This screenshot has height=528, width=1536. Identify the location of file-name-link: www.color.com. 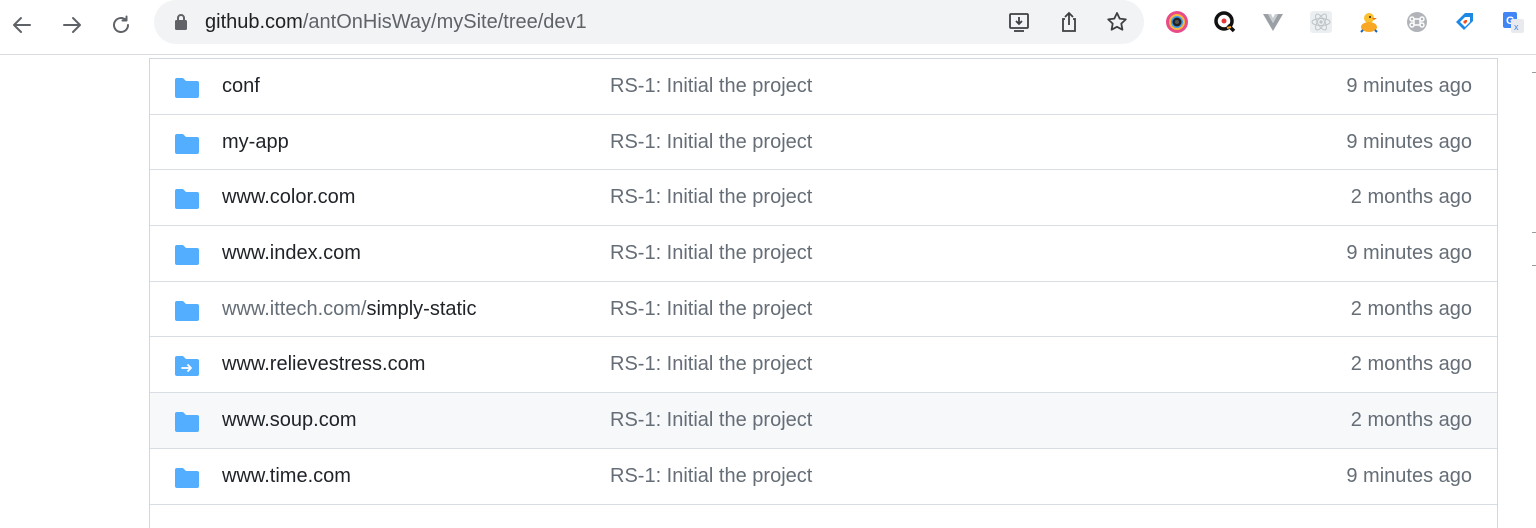
(288, 197).